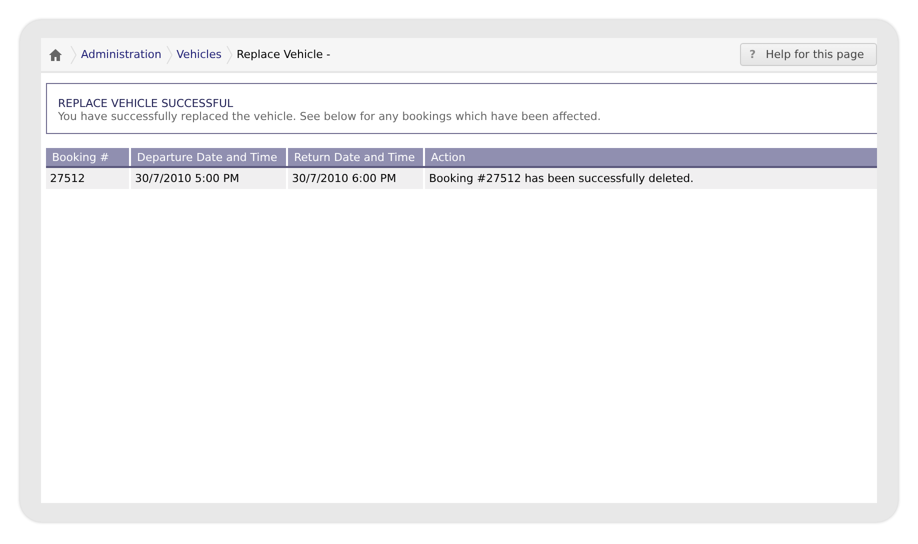 The image size is (918, 544). I want to click on home-icon, so click(55, 54).